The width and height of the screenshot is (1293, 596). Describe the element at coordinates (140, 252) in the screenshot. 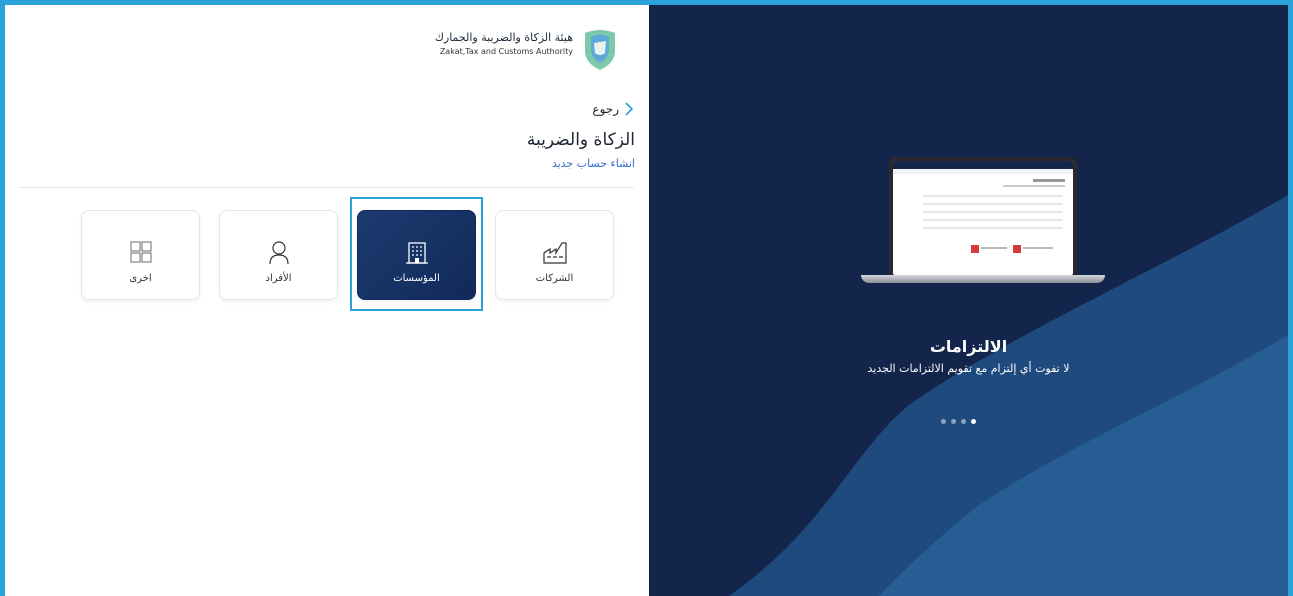

I see `grid-icon` at that location.